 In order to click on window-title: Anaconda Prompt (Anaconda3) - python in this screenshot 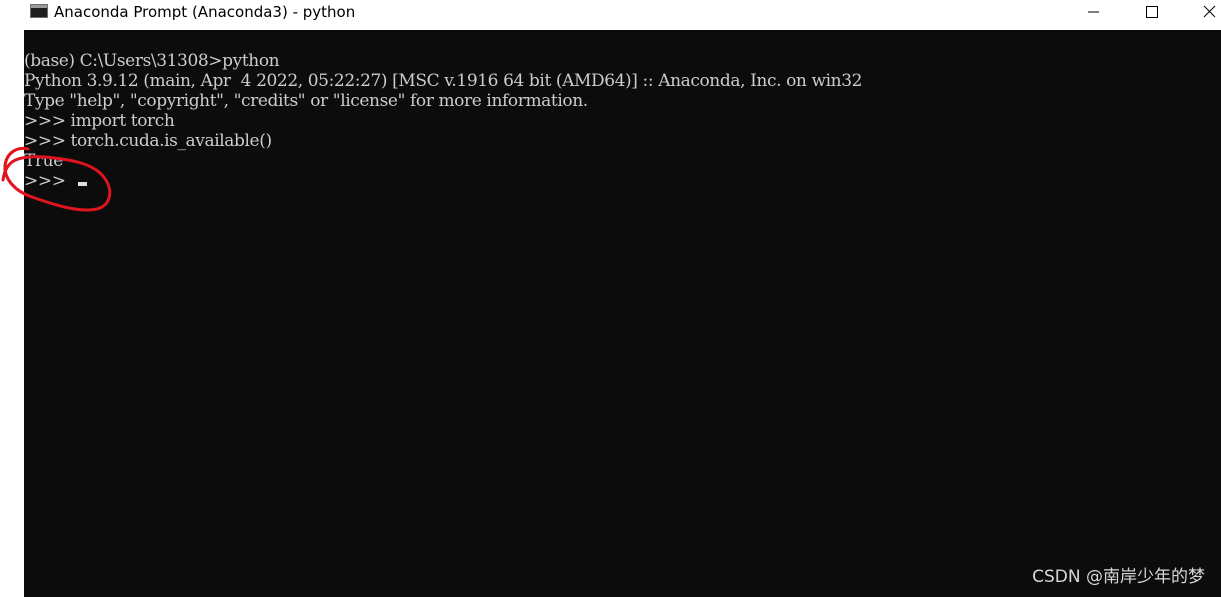, I will do `click(205, 12)`.